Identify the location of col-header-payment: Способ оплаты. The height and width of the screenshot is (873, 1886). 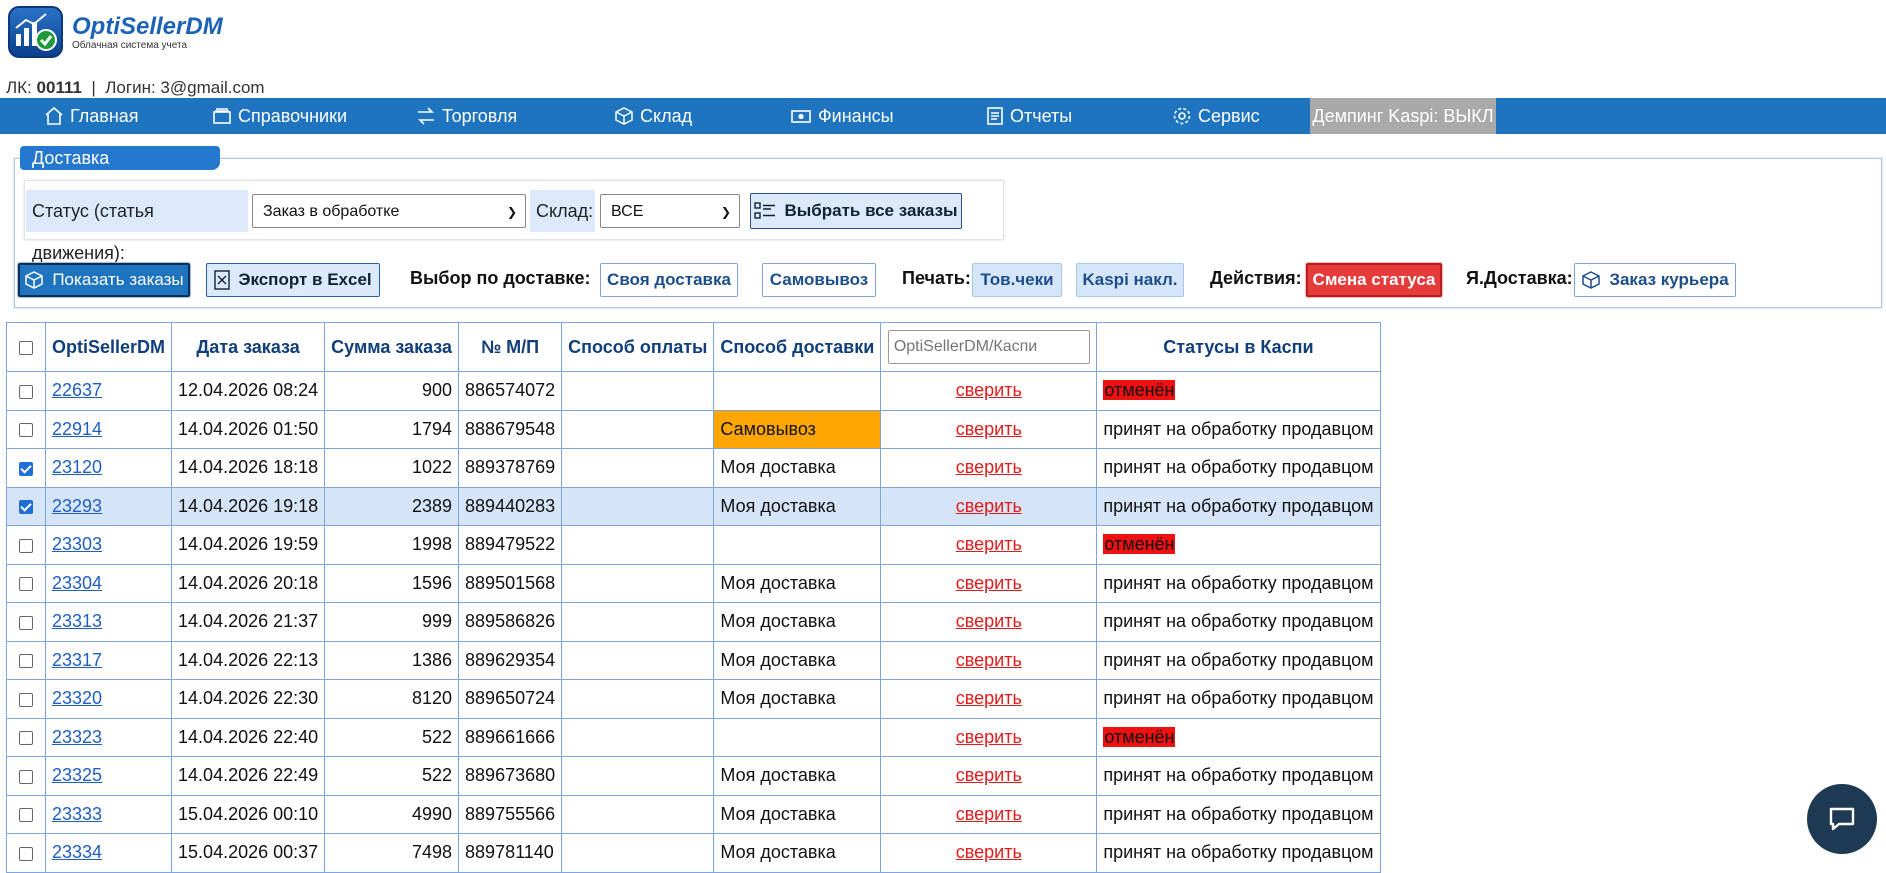
(638, 347).